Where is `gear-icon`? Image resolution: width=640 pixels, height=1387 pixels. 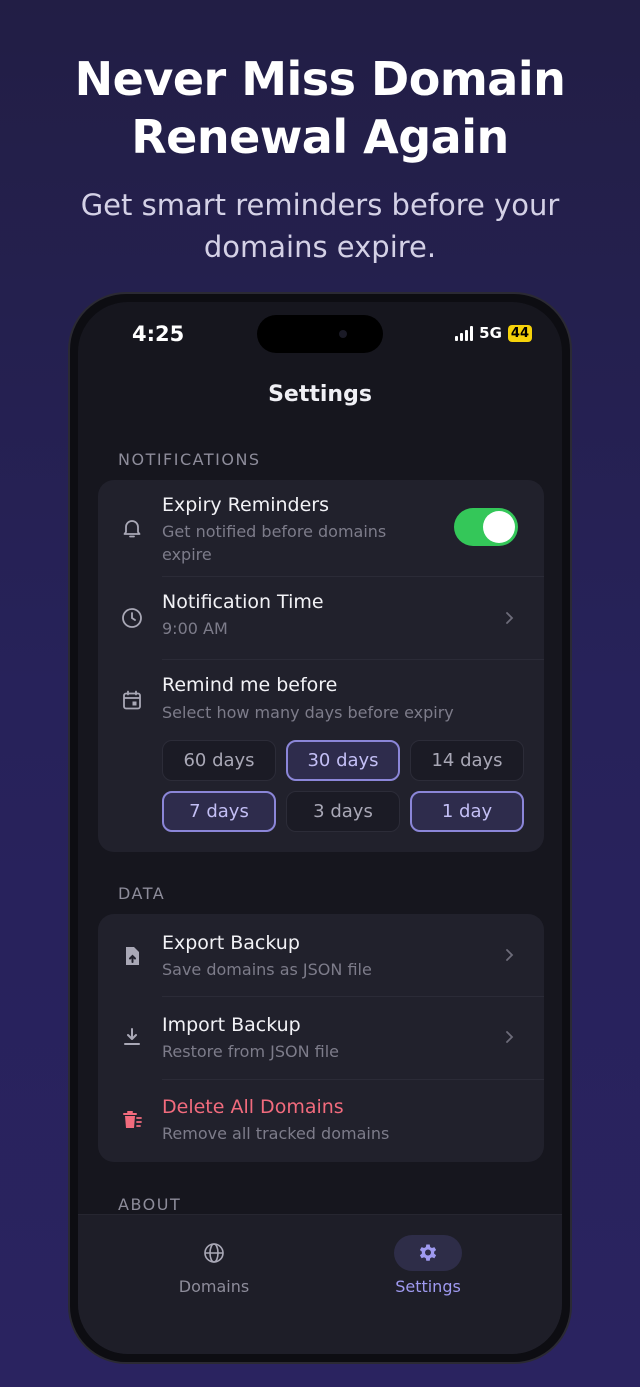
gear-icon is located at coordinates (428, 1252).